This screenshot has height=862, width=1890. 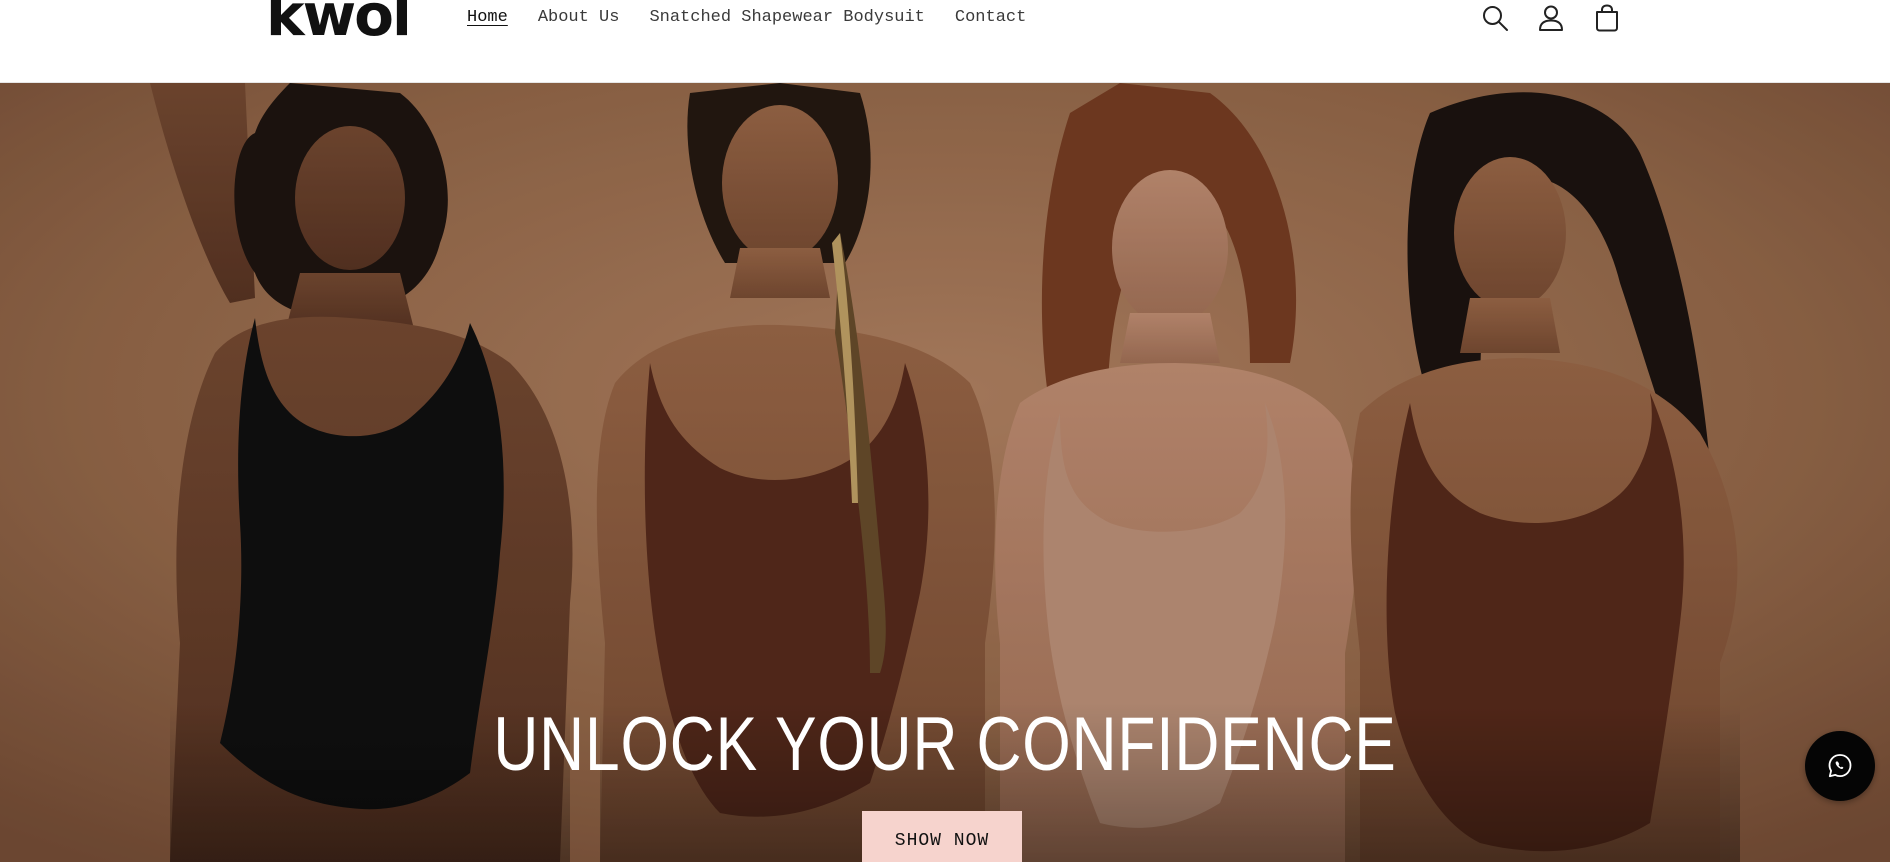 I want to click on header-icons, so click(x=1551, y=18).